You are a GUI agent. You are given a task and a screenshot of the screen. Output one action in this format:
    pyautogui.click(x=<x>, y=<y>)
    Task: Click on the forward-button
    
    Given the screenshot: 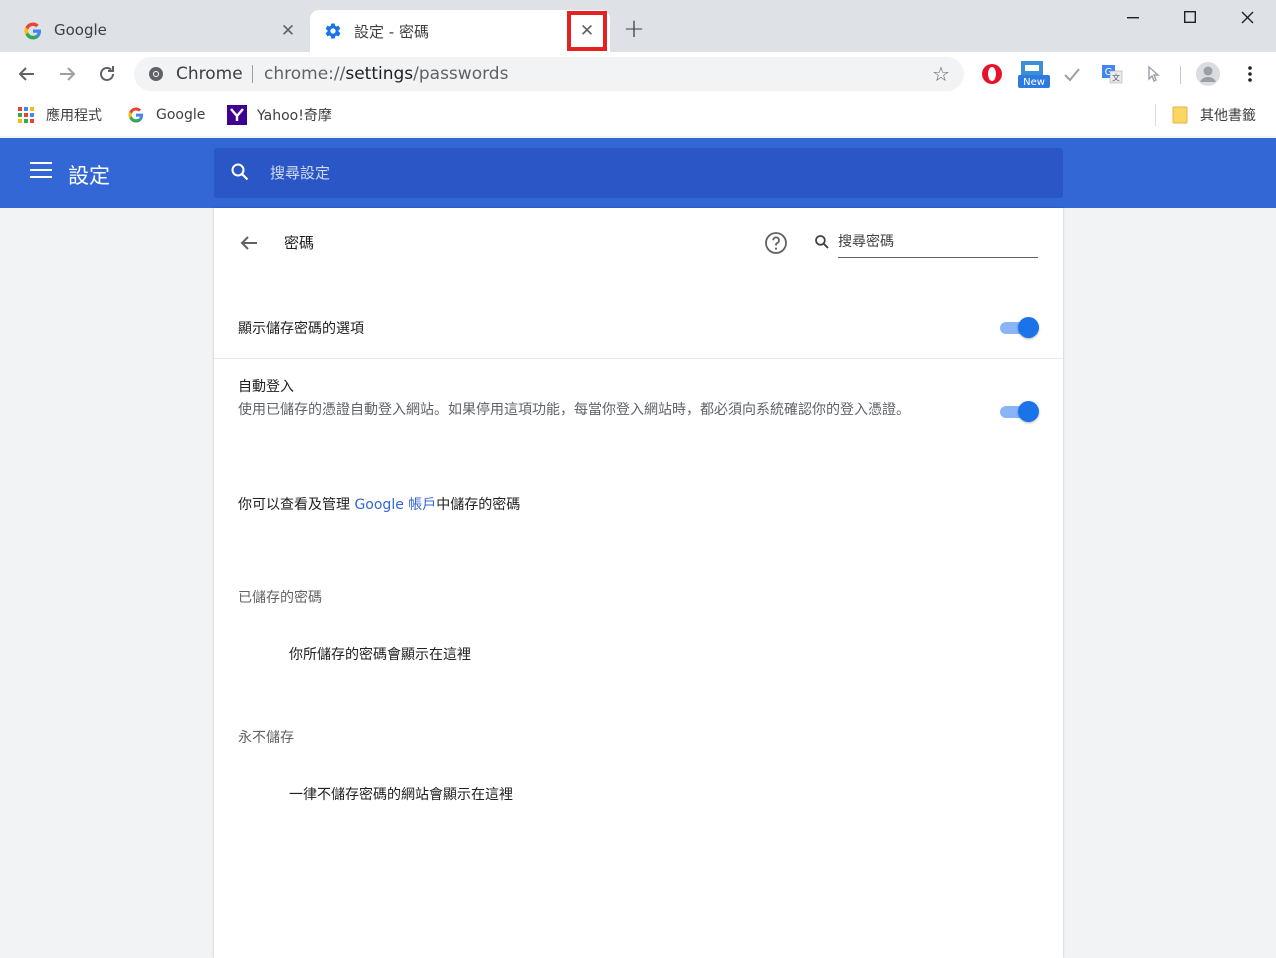 What is the action you would take?
    pyautogui.click(x=67, y=74)
    